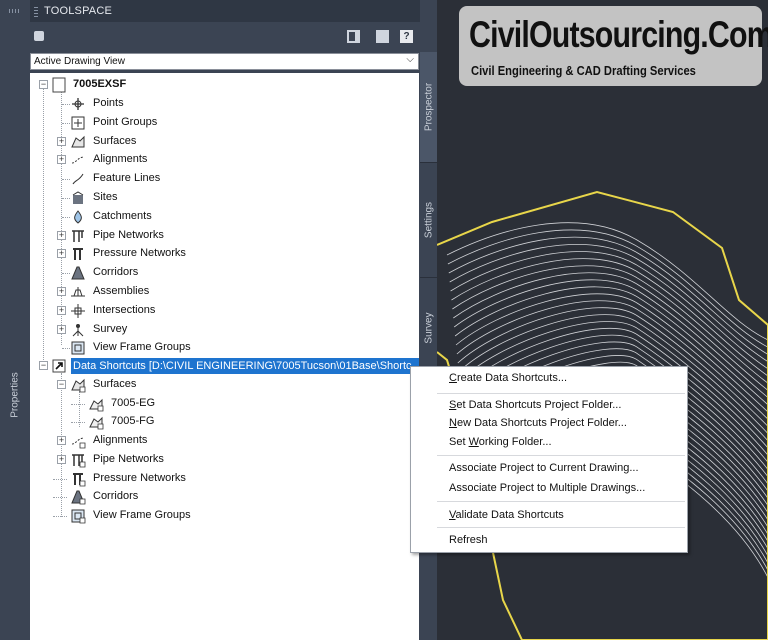 The width and height of the screenshot is (768, 640). What do you see at coordinates (618, 34) in the screenshot?
I see `logo-title: CivilOutsourcing.Com` at bounding box center [618, 34].